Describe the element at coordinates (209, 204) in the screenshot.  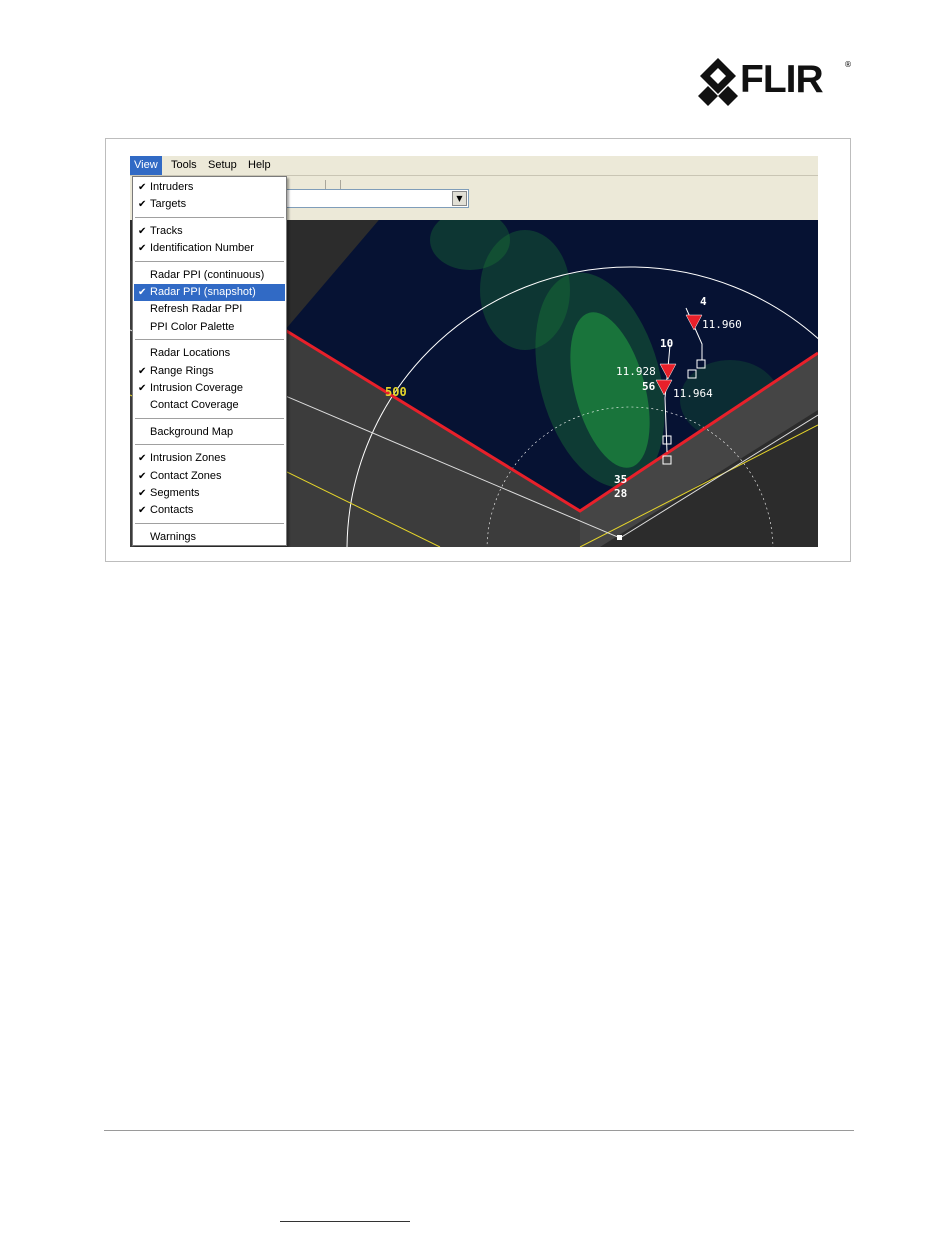
I see `menu-item-targets: ✔ Targets` at that location.